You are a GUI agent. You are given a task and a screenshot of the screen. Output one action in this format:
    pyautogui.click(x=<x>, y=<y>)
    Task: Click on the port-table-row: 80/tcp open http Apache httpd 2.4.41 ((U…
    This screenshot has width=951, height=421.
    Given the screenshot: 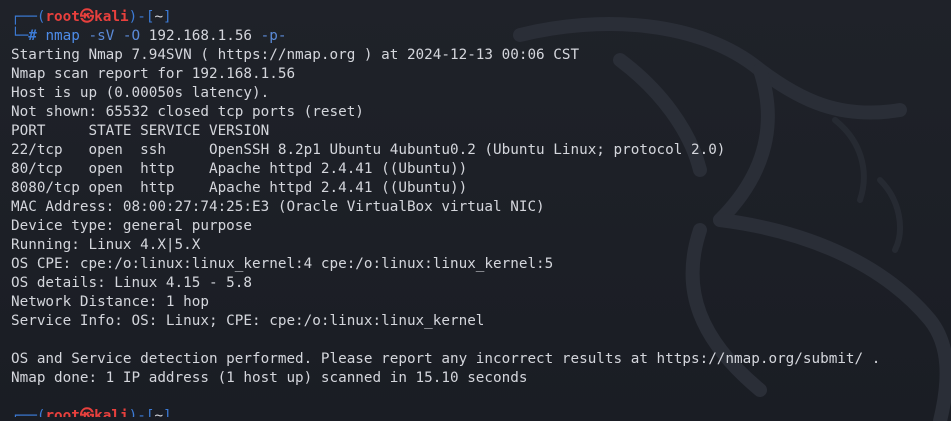 What is the action you would take?
    pyautogui.click(x=239, y=169)
    